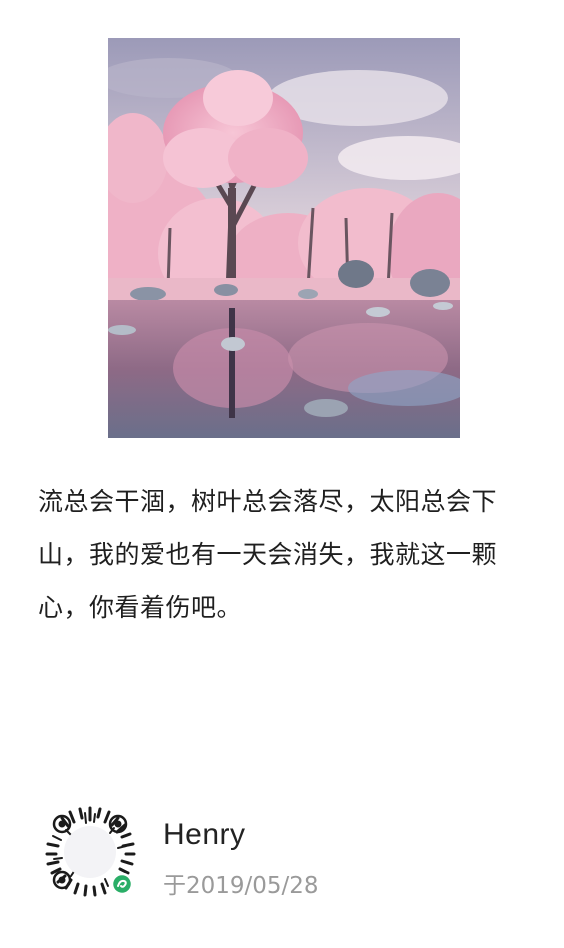  Describe the element at coordinates (90, 852) in the screenshot. I see `miniprogram-qr-code-icon` at that location.